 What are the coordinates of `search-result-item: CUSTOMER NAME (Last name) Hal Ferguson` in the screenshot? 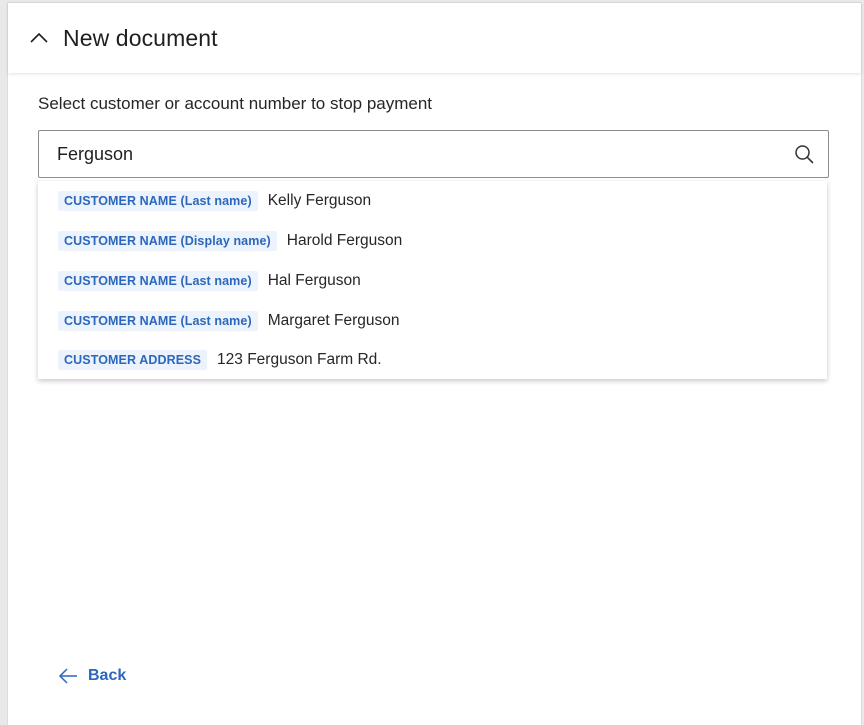 It's located at (209, 281).